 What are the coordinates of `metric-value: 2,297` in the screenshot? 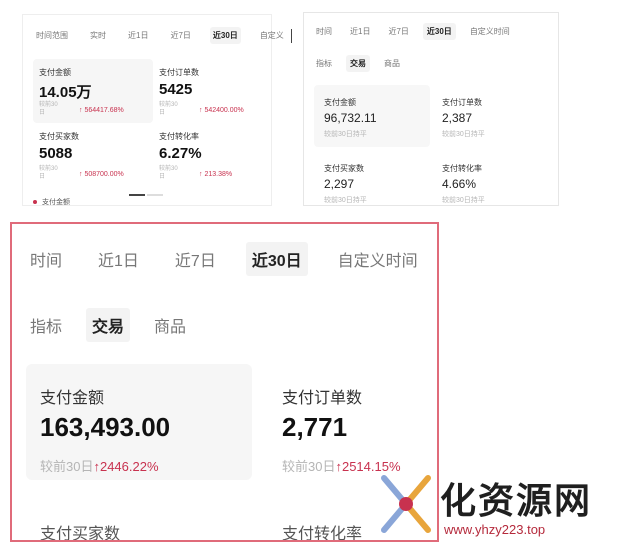 It's located at (339, 184).